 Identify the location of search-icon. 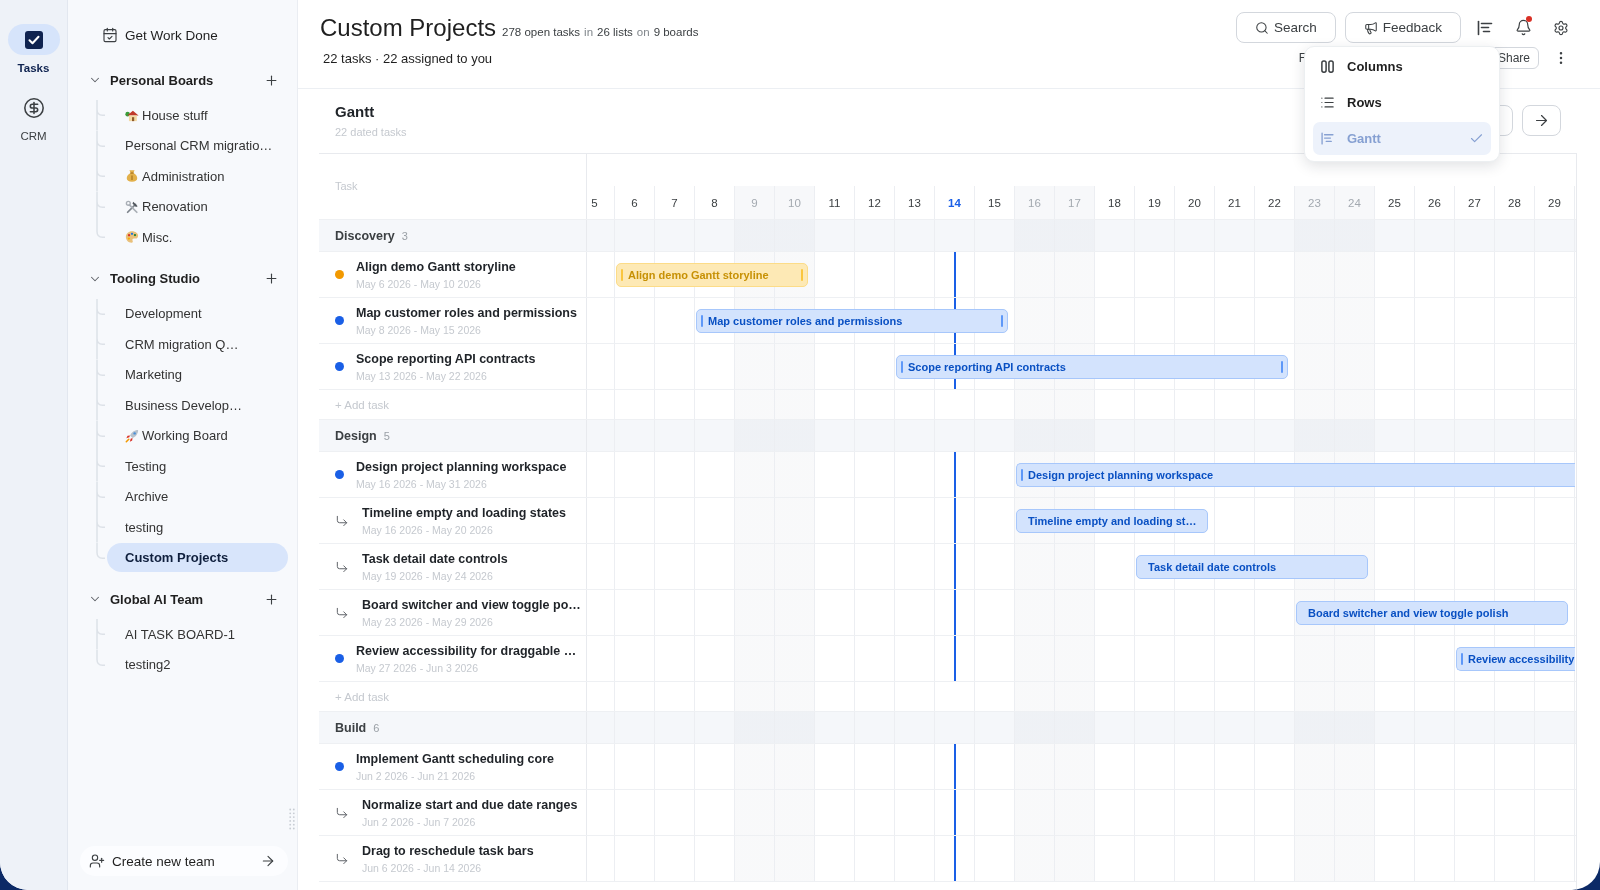
(1261, 27).